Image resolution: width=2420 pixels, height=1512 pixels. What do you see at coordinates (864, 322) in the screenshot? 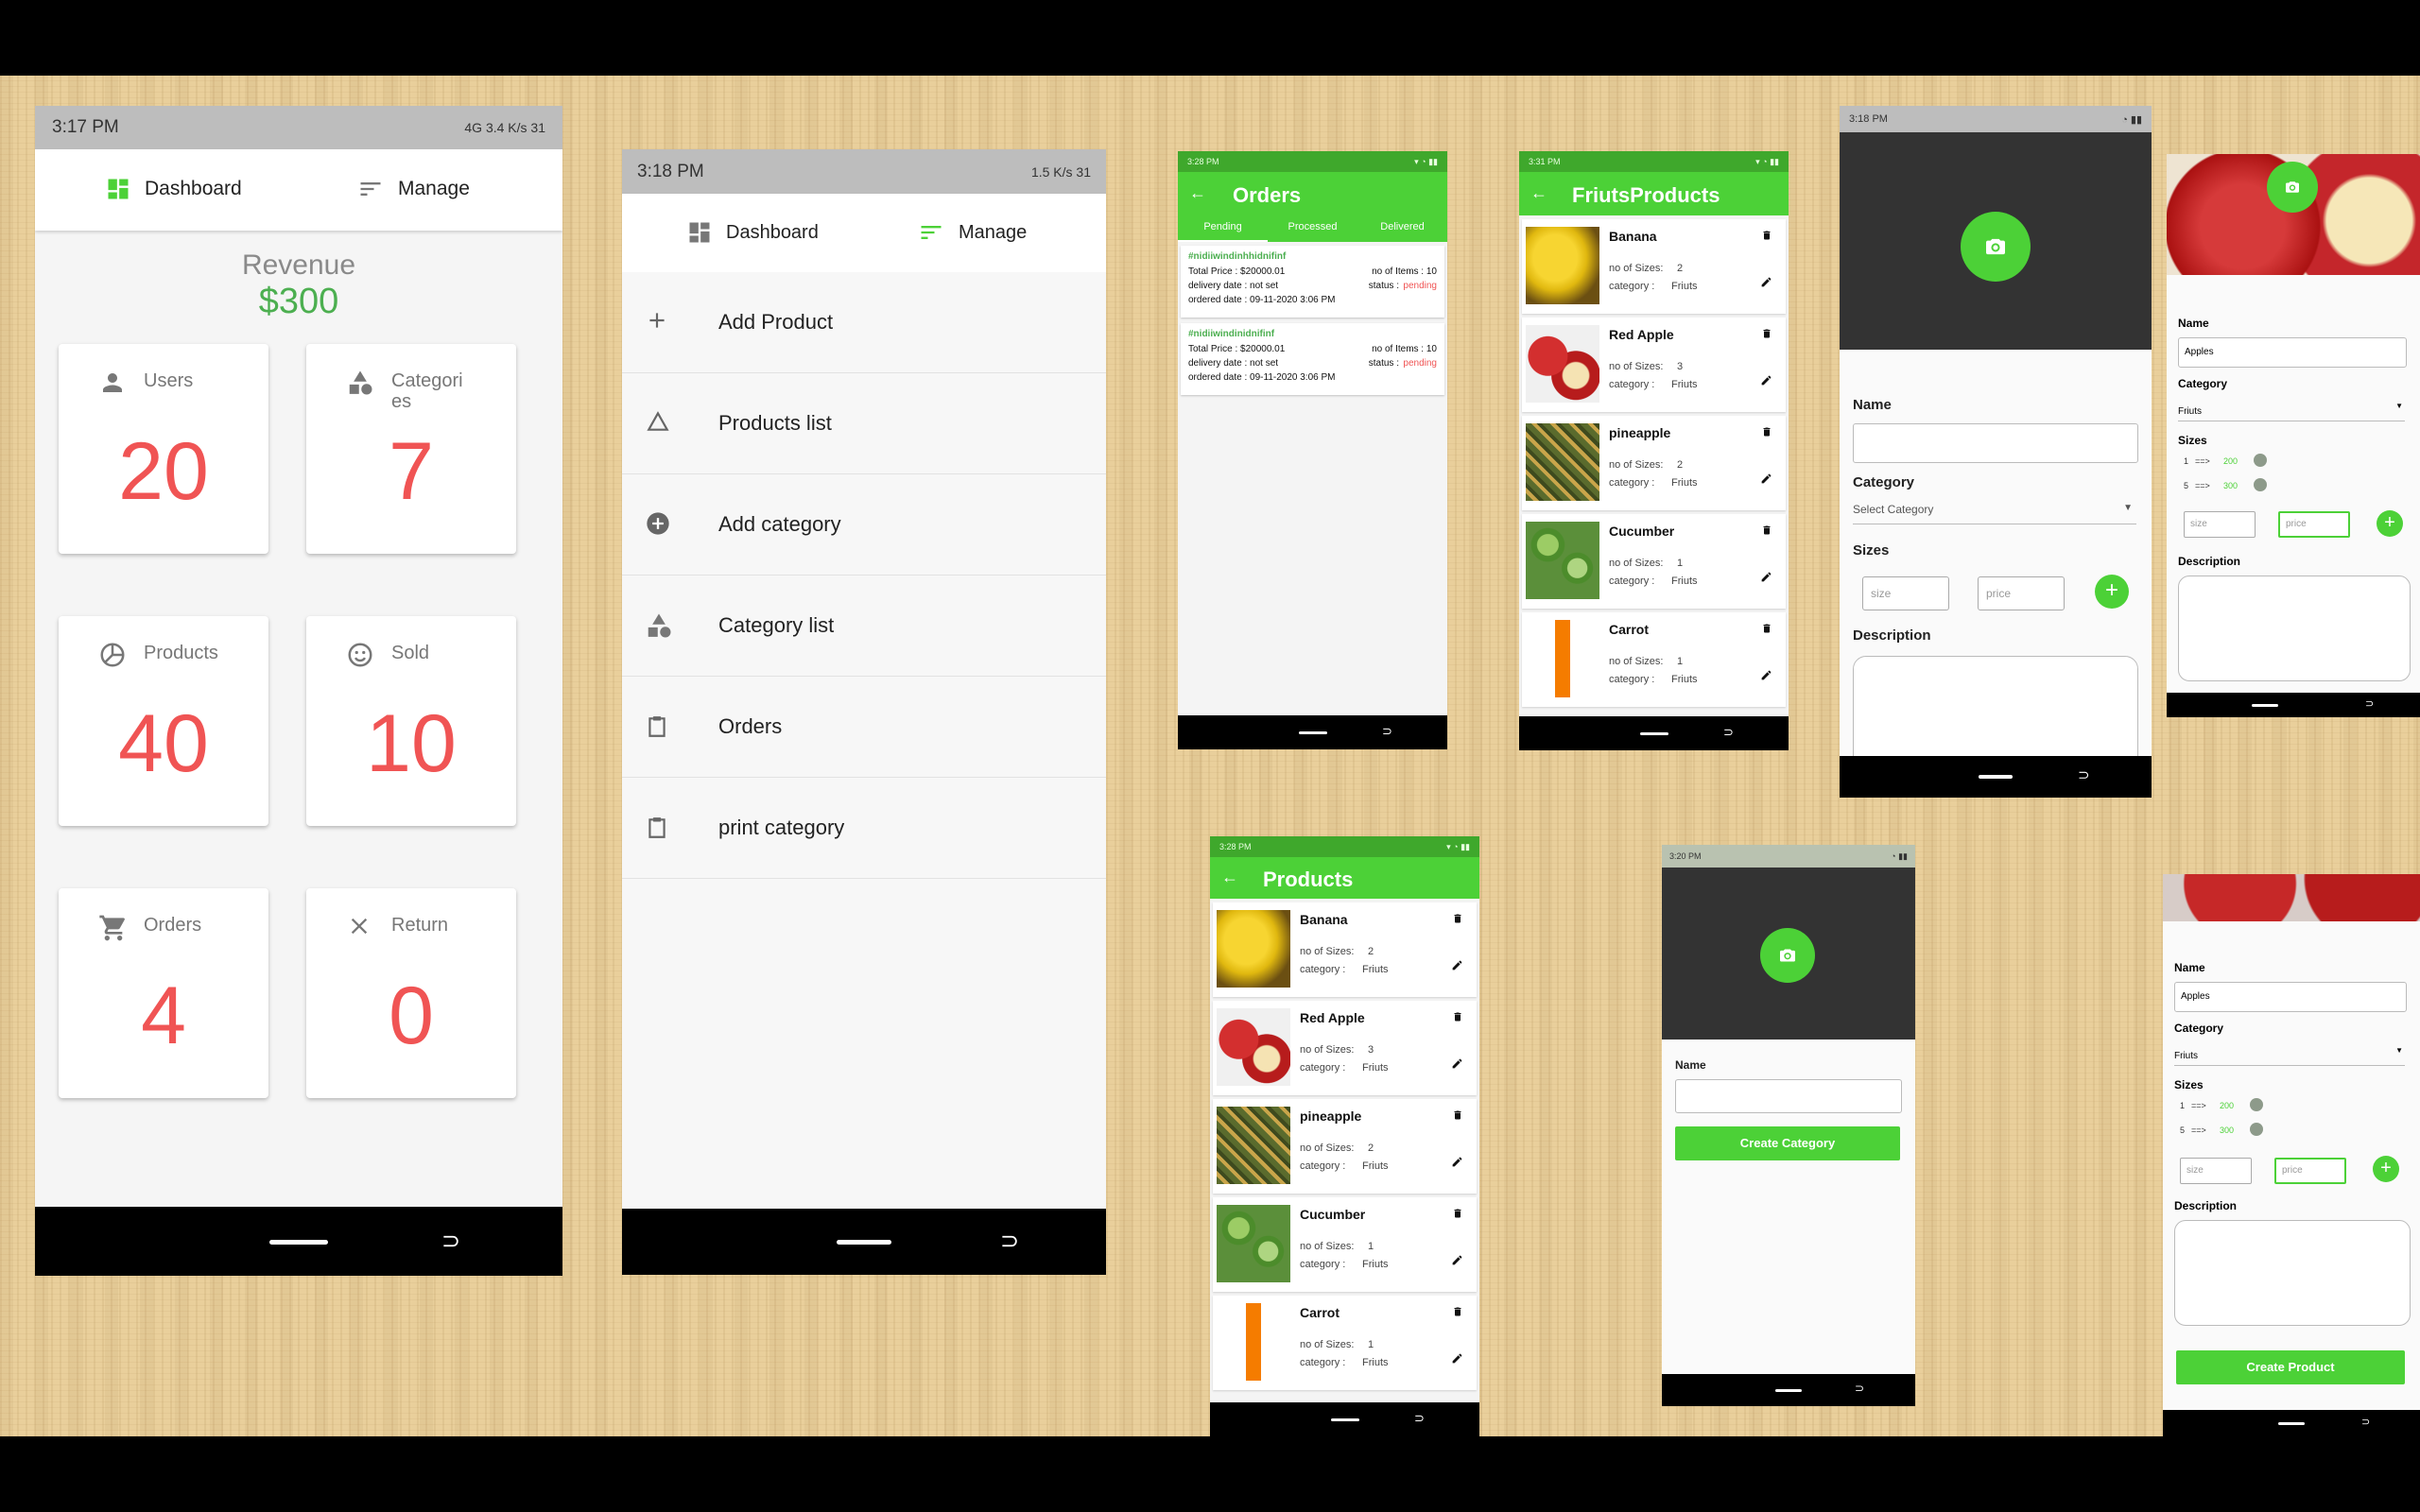
I see `manage-menu-item: Add Product` at bounding box center [864, 322].